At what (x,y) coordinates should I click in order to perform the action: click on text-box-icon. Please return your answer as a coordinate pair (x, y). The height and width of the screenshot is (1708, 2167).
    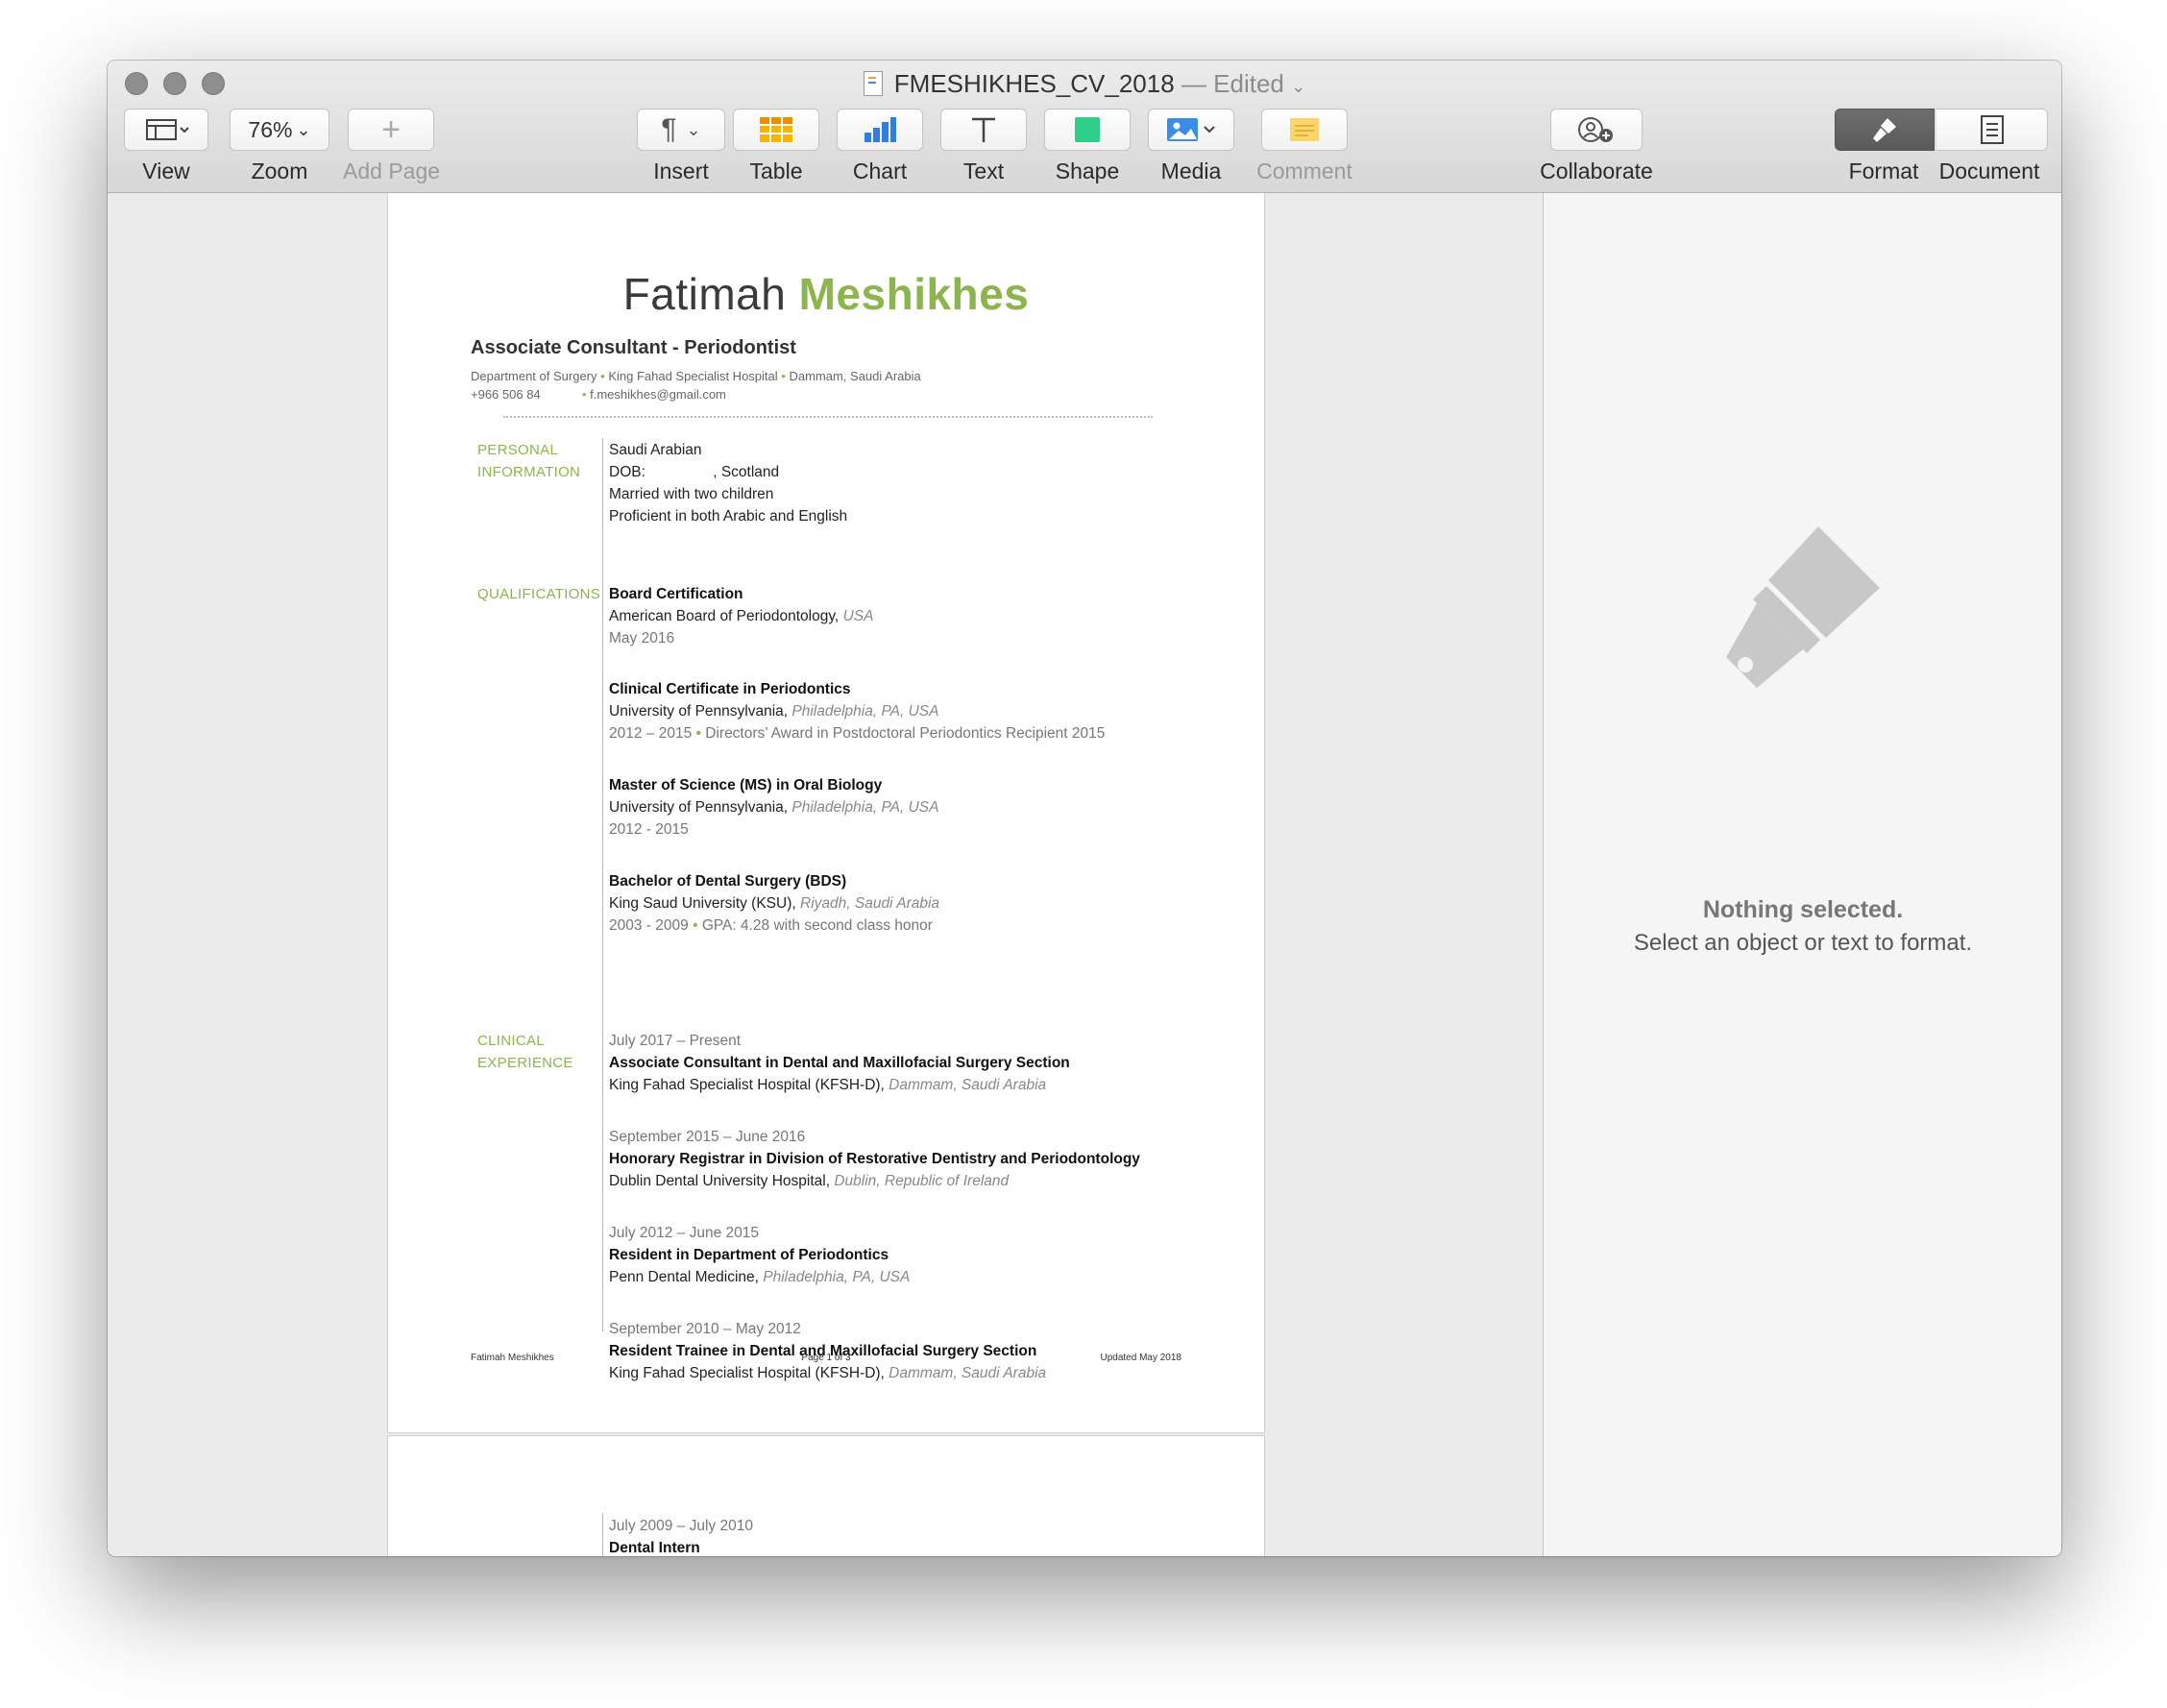
    Looking at the image, I should click on (983, 129).